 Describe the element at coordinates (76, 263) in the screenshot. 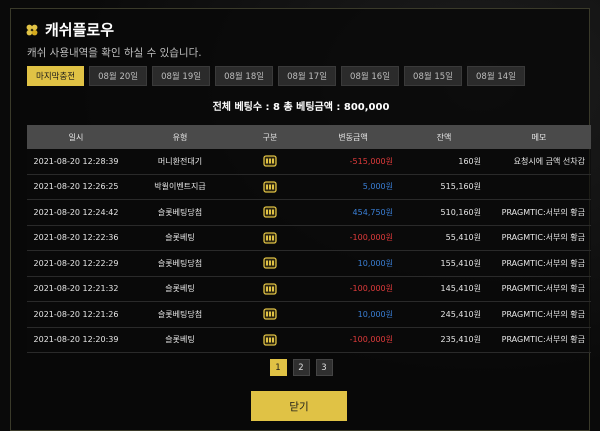

I see `cell-datetime: 2021-08-20 12:22:29` at that location.